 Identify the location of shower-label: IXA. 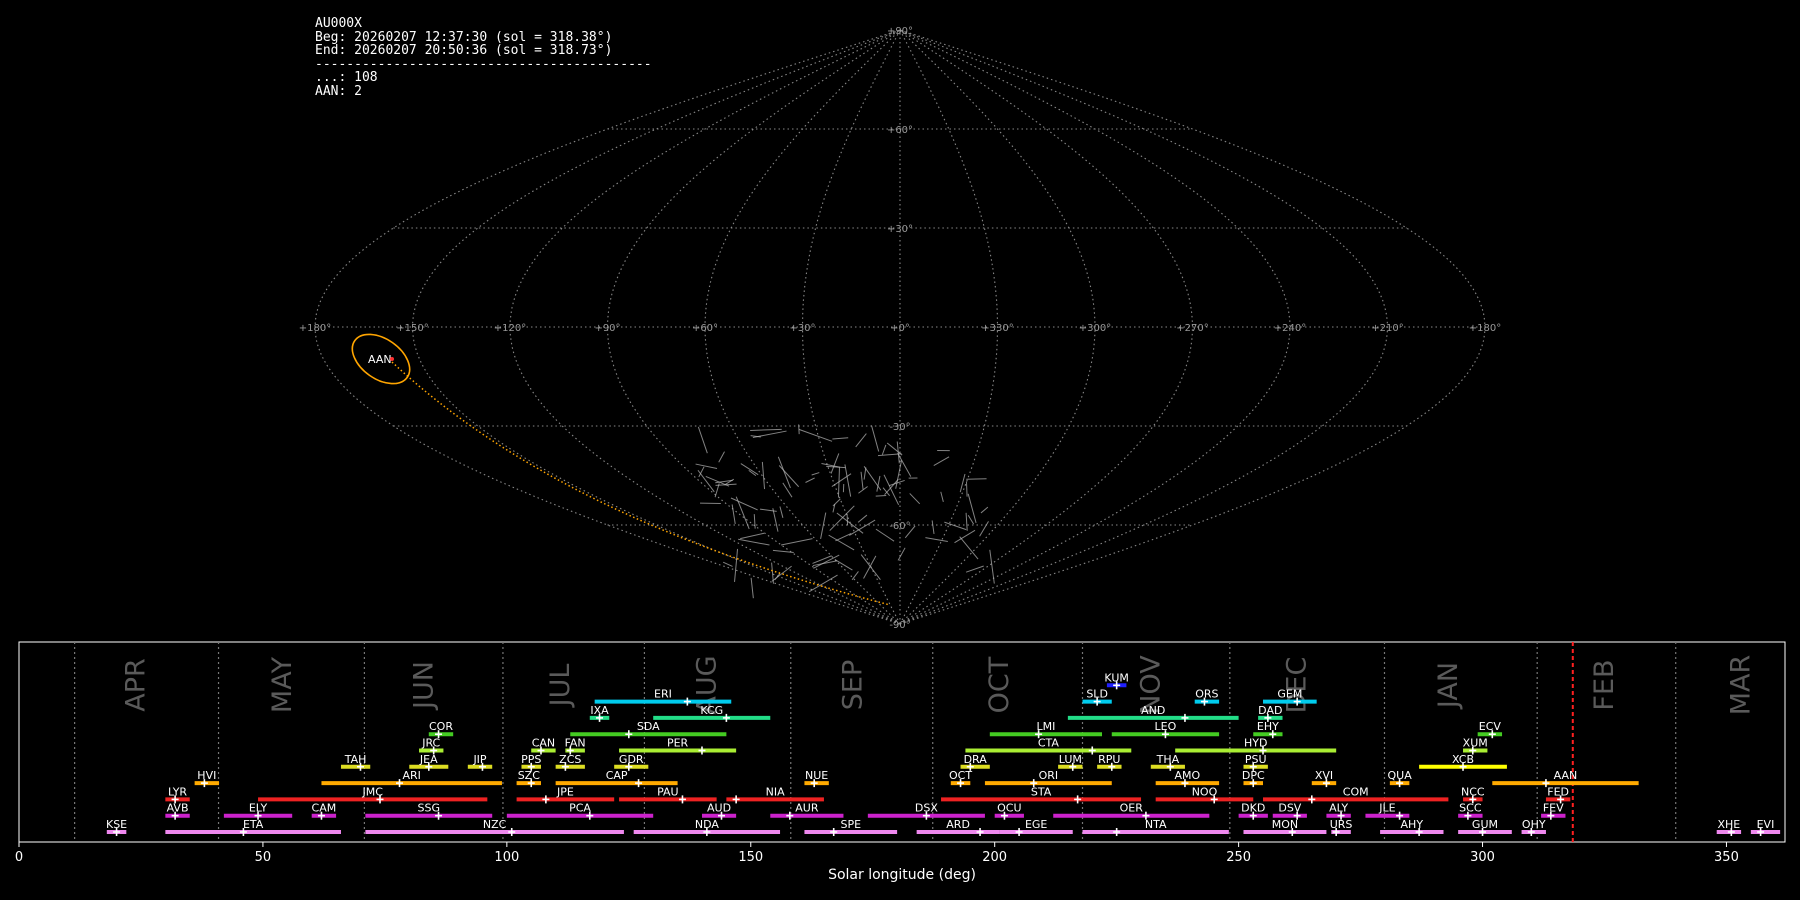
(599, 710).